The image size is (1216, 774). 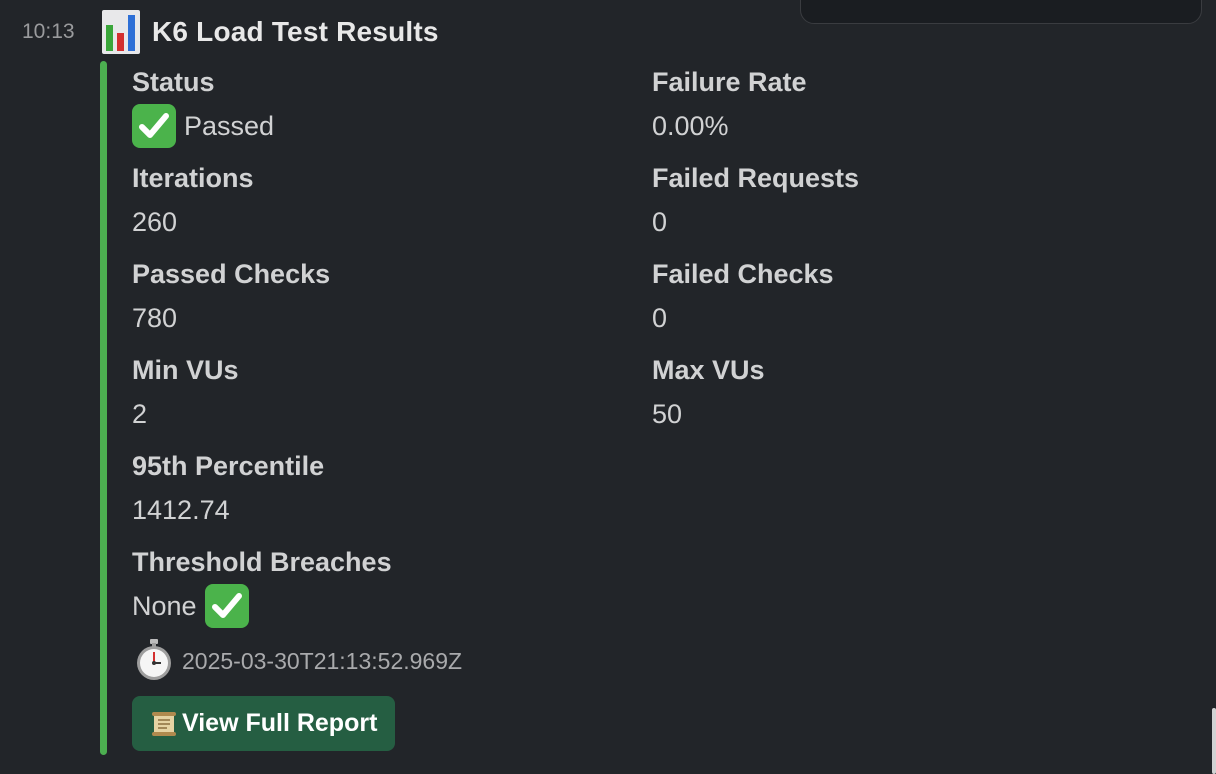 What do you see at coordinates (228, 466) in the screenshot?
I see `p95-label: 95th Percentile` at bounding box center [228, 466].